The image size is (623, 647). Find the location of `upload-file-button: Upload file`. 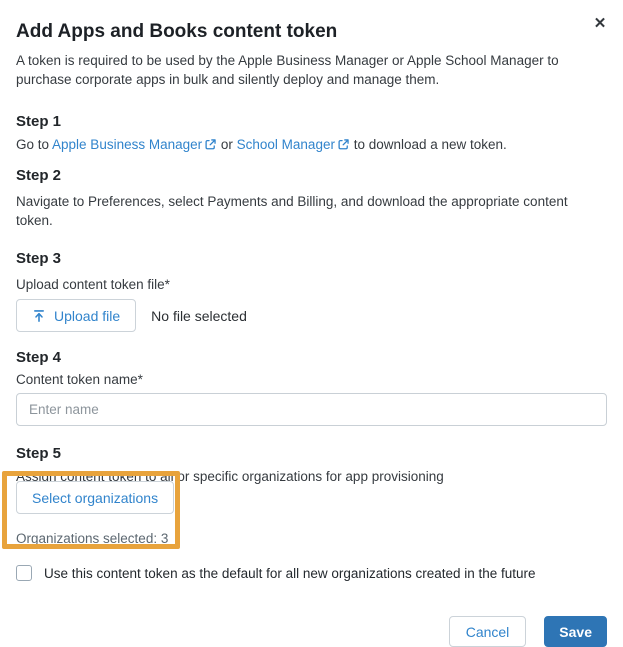

upload-file-button: Upload file is located at coordinates (76, 315).